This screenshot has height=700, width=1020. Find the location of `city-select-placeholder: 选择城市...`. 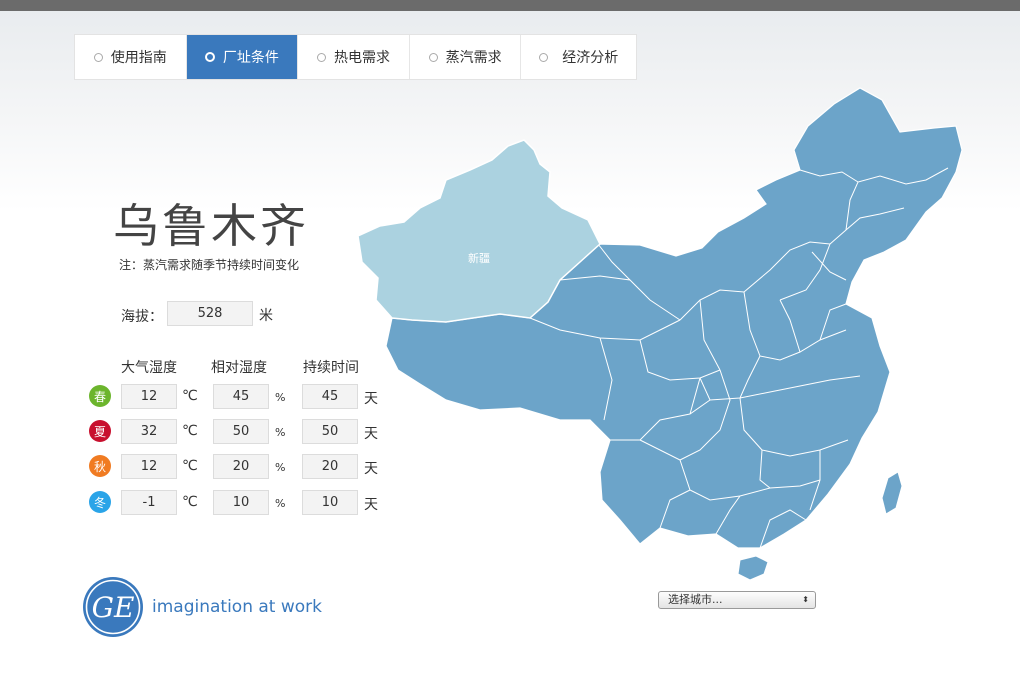

city-select-placeholder: 选择城市... is located at coordinates (695, 599).